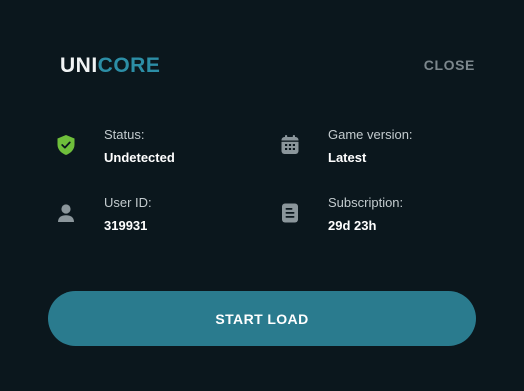 The height and width of the screenshot is (391, 524). I want to click on game-version-label: Game version:, so click(370, 134).